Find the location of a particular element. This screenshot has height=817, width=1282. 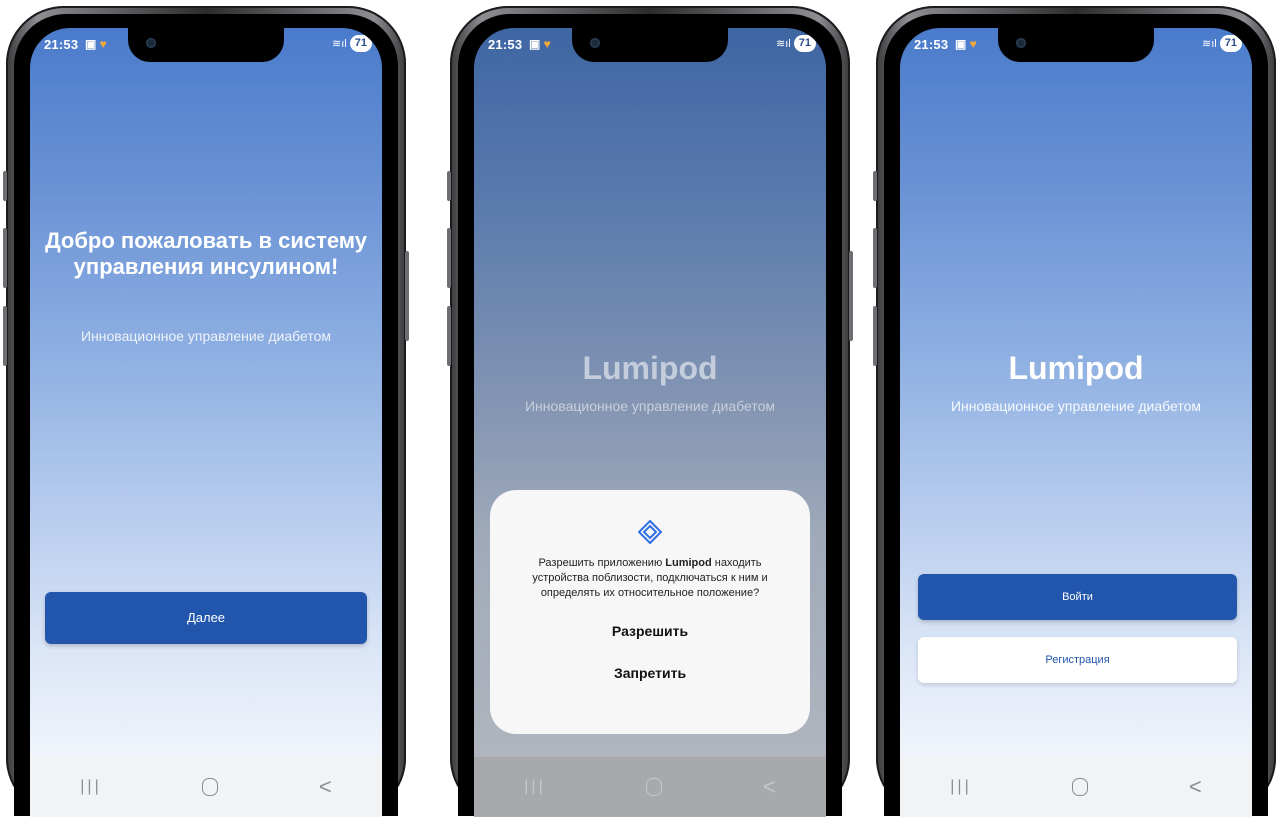

register-button: Регистрация is located at coordinates (1077, 660).